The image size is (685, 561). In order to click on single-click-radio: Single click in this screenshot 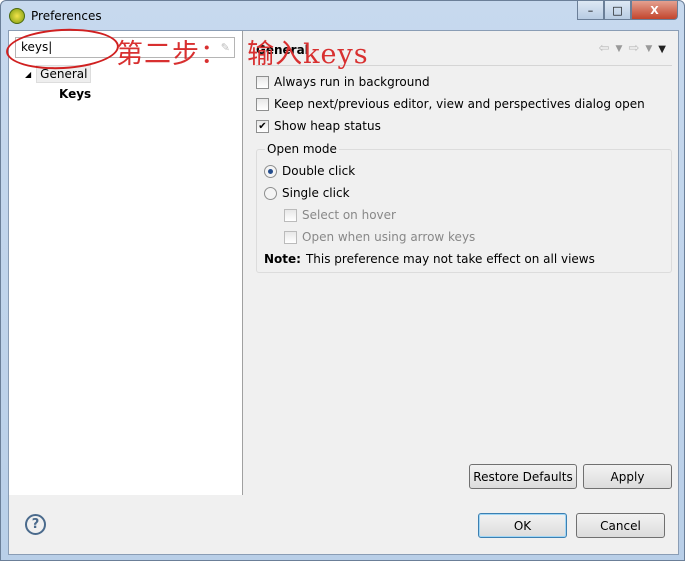, I will do `click(307, 193)`.